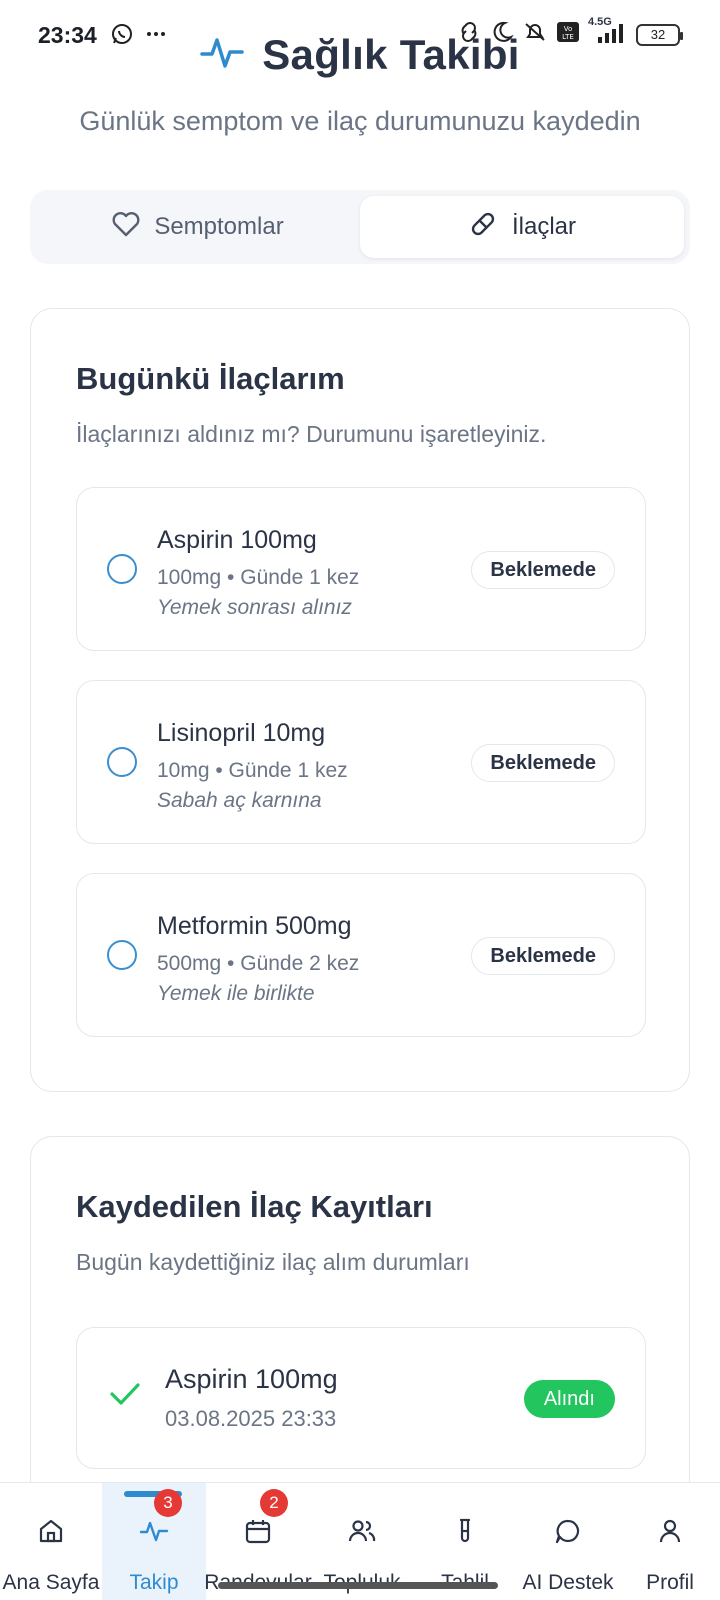 This screenshot has height=1600, width=720. Describe the element at coordinates (258, 1534) in the screenshot. I see `calendar-icon` at that location.